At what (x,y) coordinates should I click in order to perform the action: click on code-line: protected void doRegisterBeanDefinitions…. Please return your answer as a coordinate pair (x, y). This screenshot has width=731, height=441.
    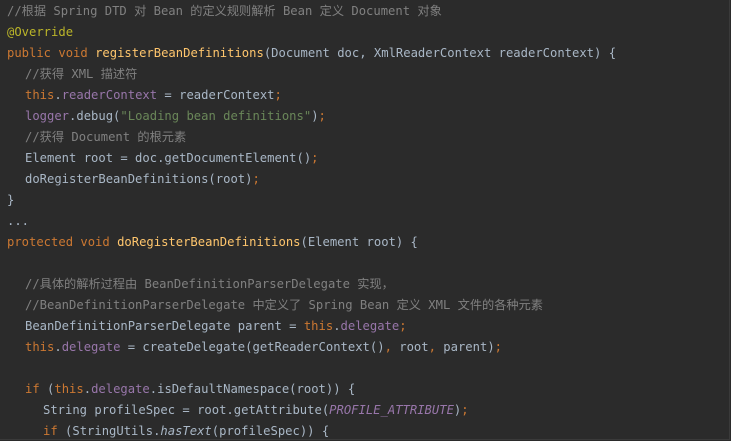
    Looking at the image, I should click on (364, 242).